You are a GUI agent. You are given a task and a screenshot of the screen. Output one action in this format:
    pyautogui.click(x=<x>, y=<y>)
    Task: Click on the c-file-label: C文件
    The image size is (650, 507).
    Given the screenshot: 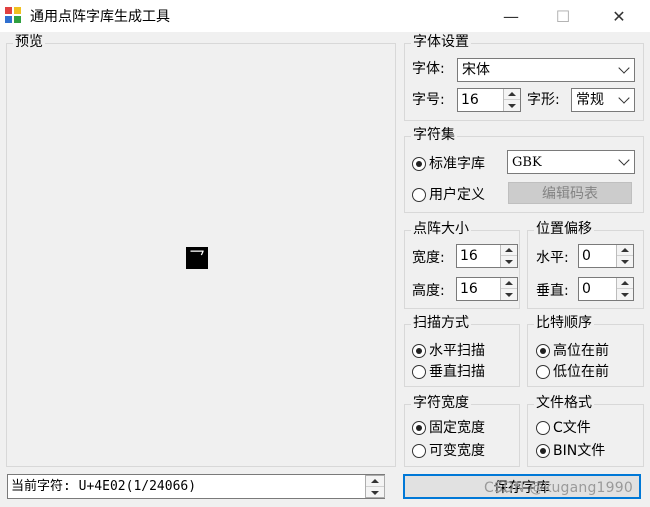 What is the action you would take?
    pyautogui.click(x=572, y=428)
    